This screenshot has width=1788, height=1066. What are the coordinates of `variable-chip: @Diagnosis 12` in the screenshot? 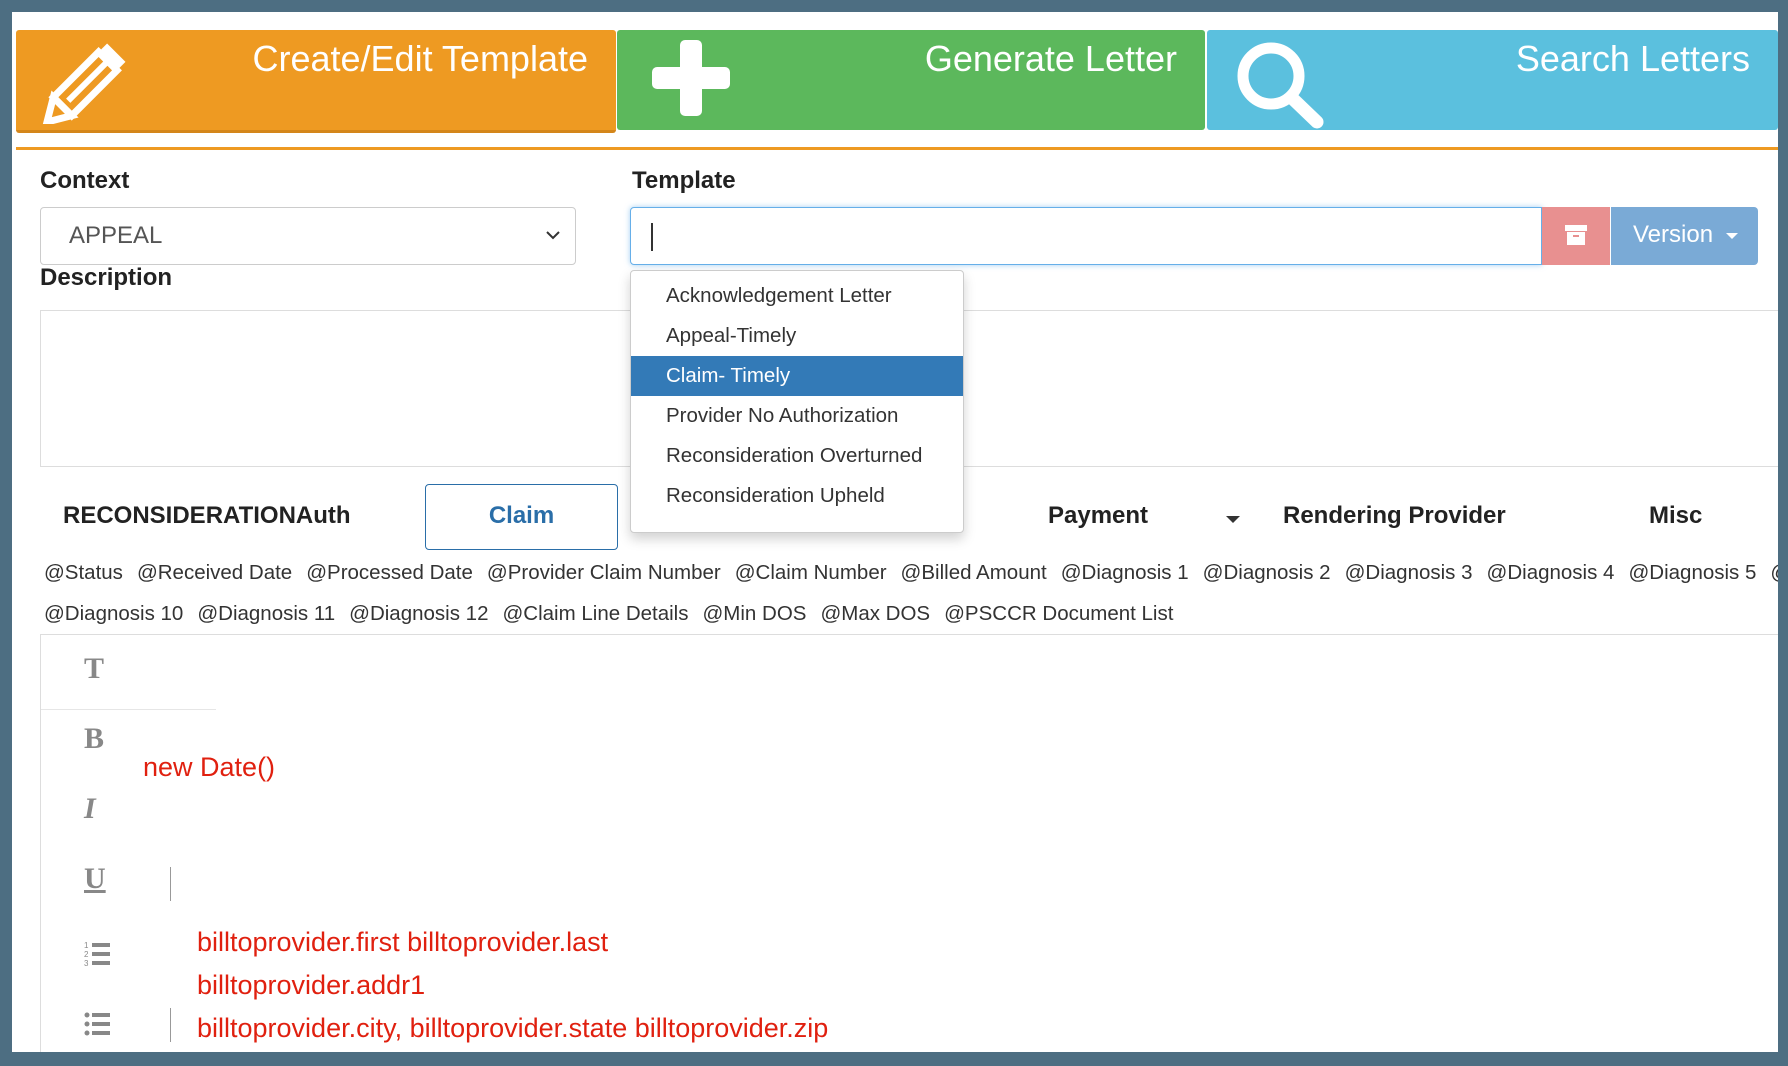 It's located at (418, 613).